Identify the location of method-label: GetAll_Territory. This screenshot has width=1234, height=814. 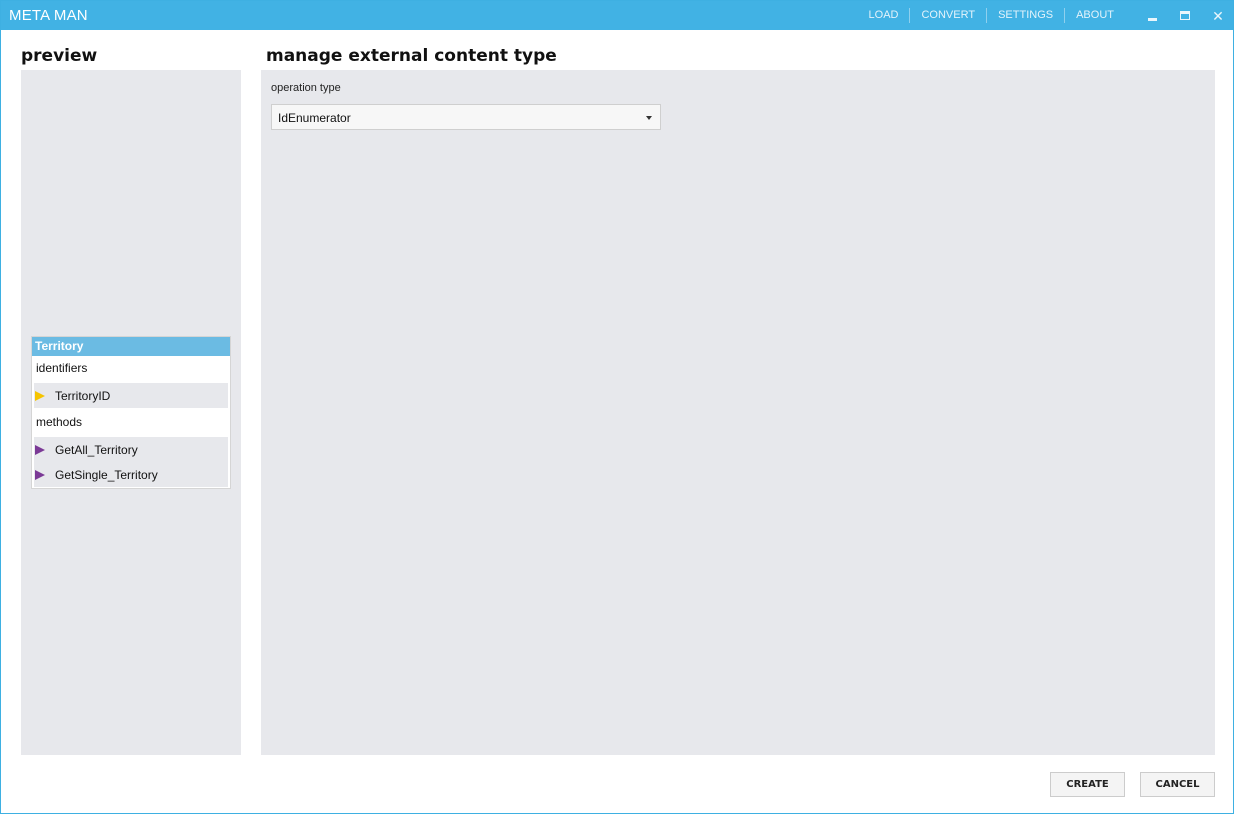
(96, 449).